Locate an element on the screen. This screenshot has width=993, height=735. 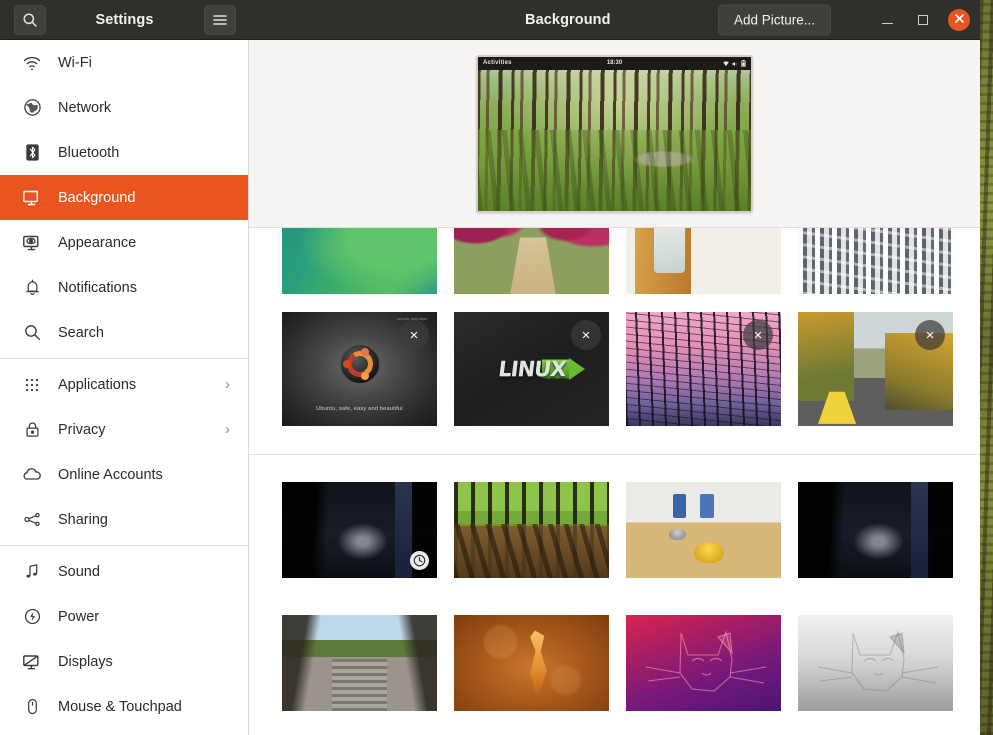
sidebar-item-label: Bluetooth is located at coordinates (89, 152).